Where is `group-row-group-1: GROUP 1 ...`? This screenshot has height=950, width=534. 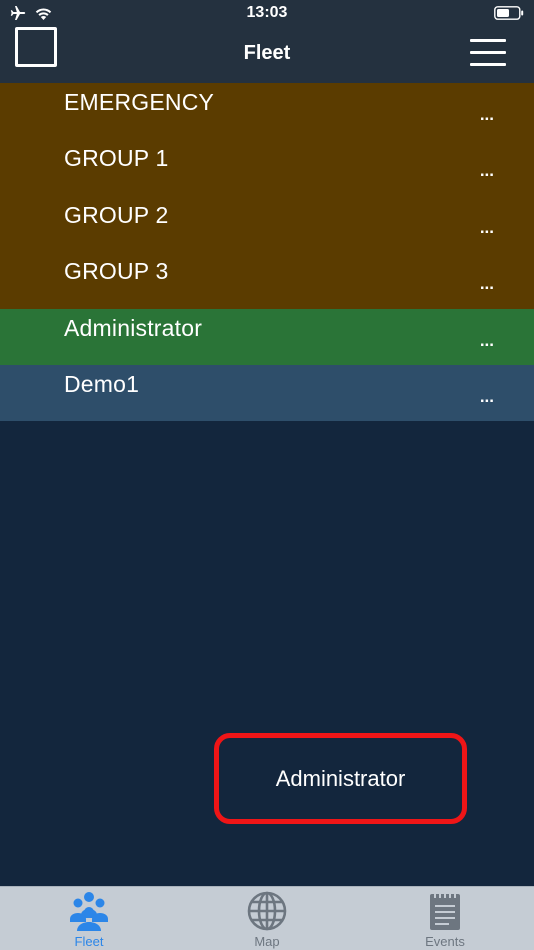
group-row-group-1: GROUP 1 ... is located at coordinates (267, 167).